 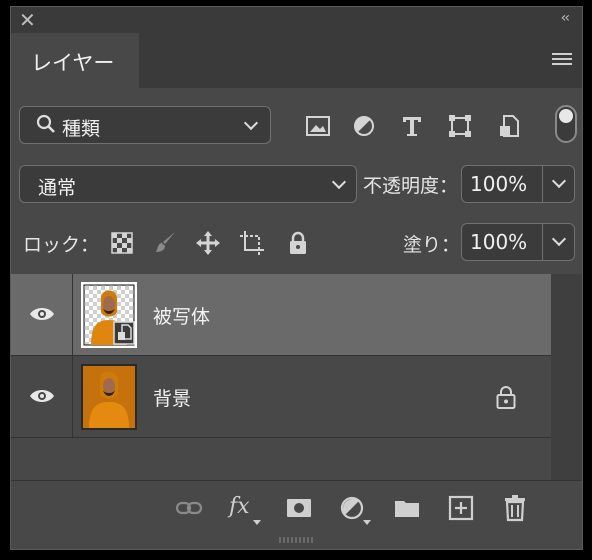 What do you see at coordinates (364, 126) in the screenshot?
I see `adjustment-filter-icon` at bounding box center [364, 126].